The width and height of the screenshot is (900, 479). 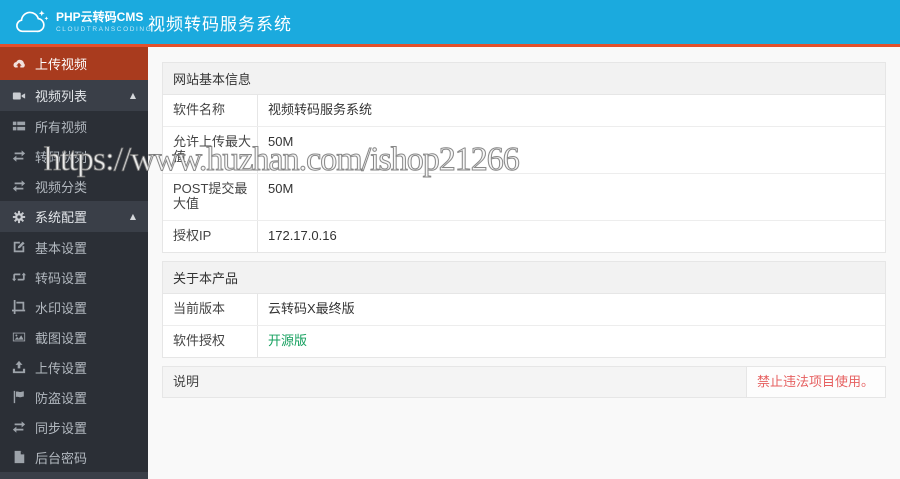 I want to click on sidebar-item-label: 转码设置, so click(x=61, y=278).